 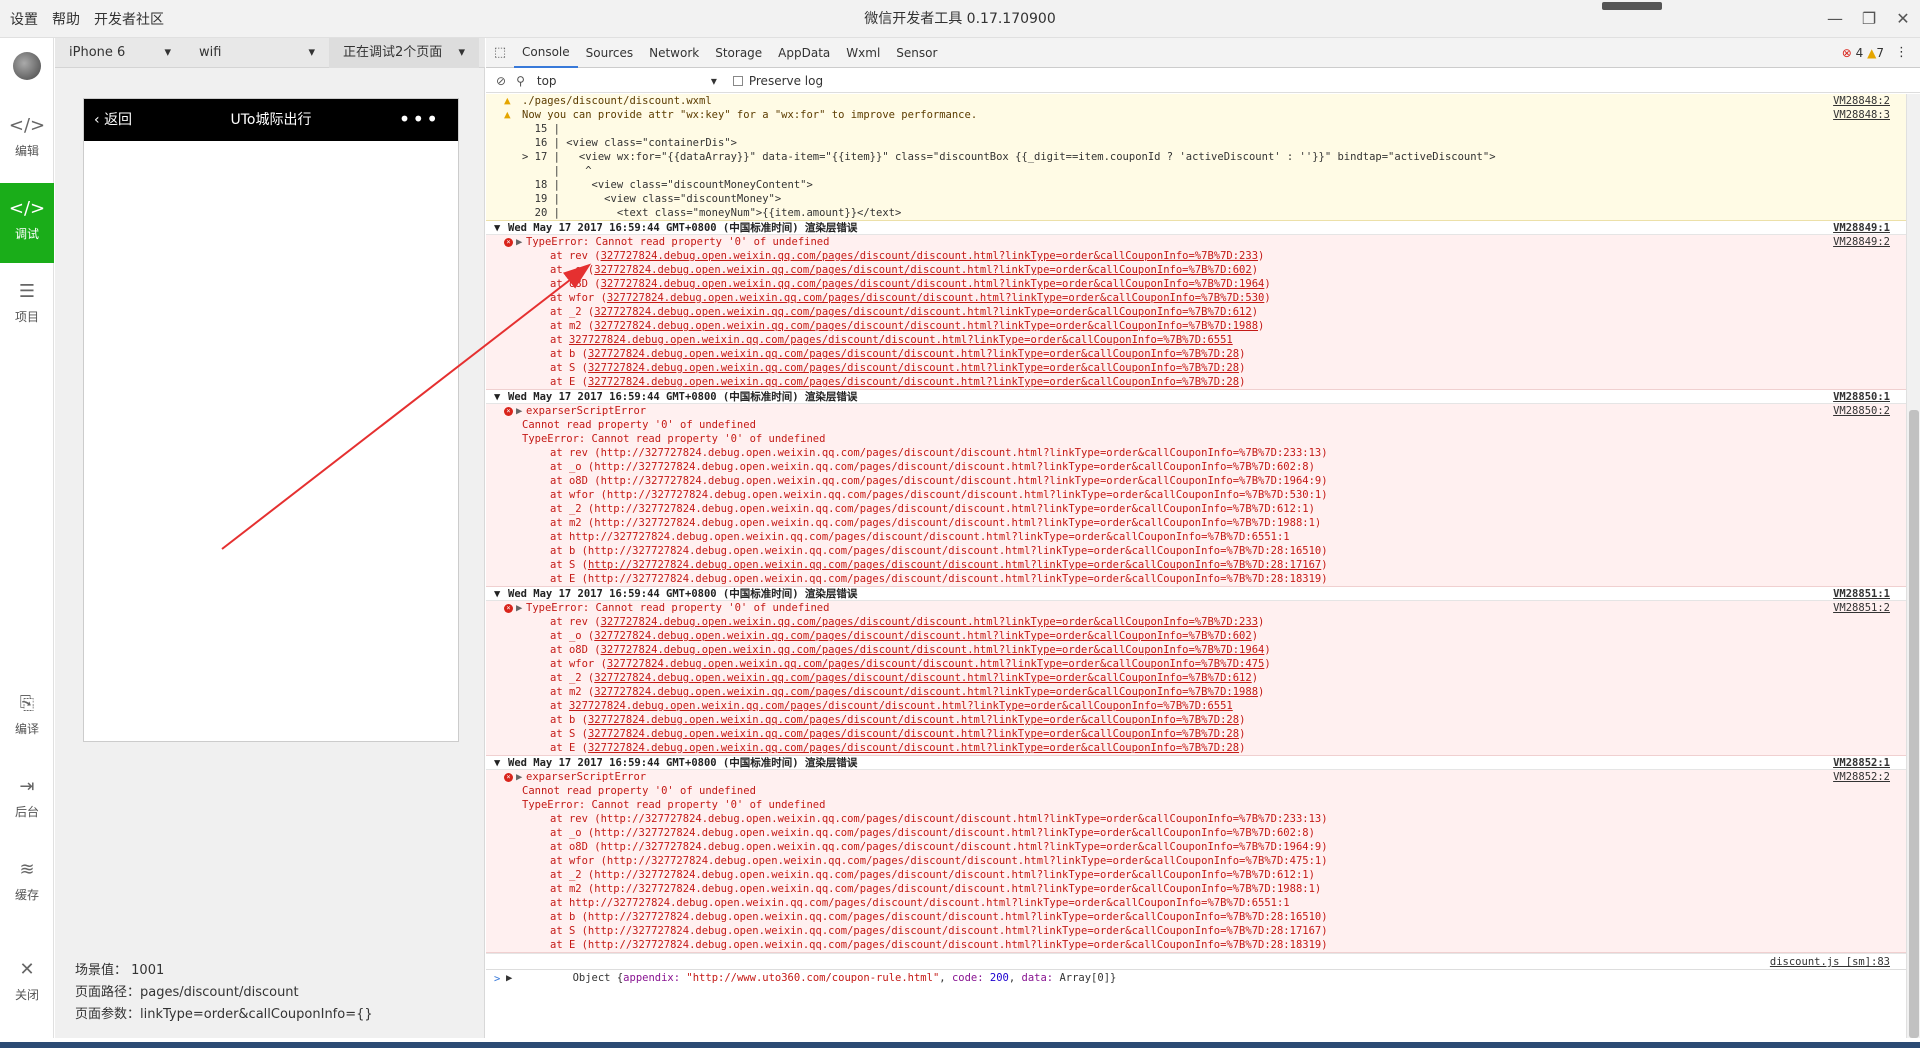 What do you see at coordinates (1861, 242) in the screenshot?
I see `source-link: VM28849:2` at bounding box center [1861, 242].